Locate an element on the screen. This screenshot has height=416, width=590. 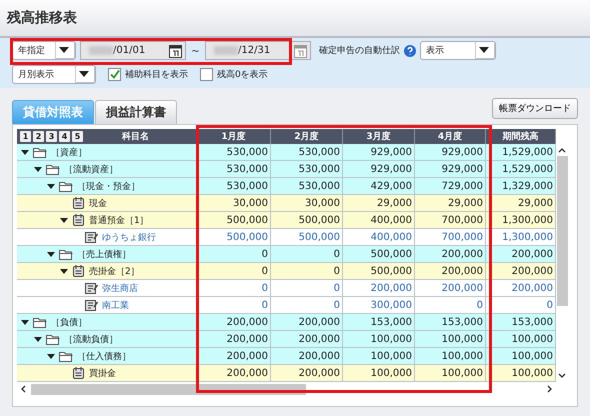
account-name: 買掛金 is located at coordinates (102, 374).